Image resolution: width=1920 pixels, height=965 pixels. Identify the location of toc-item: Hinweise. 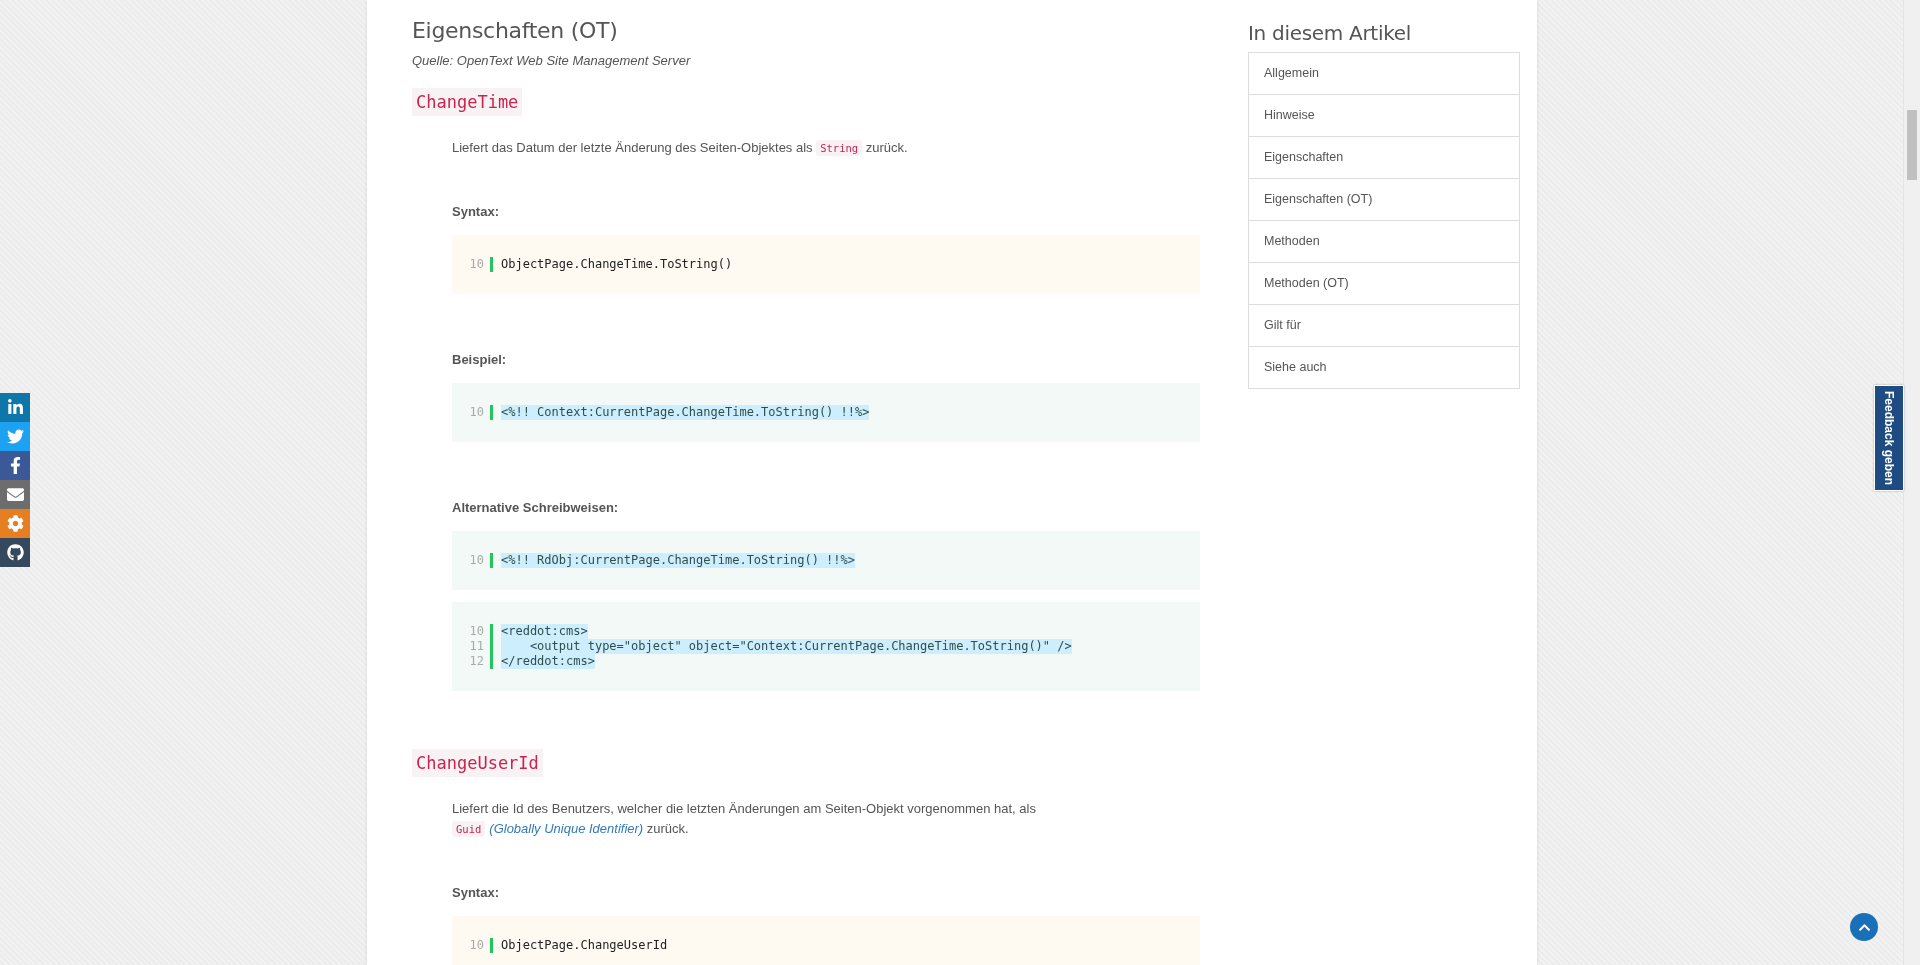
(1384, 115).